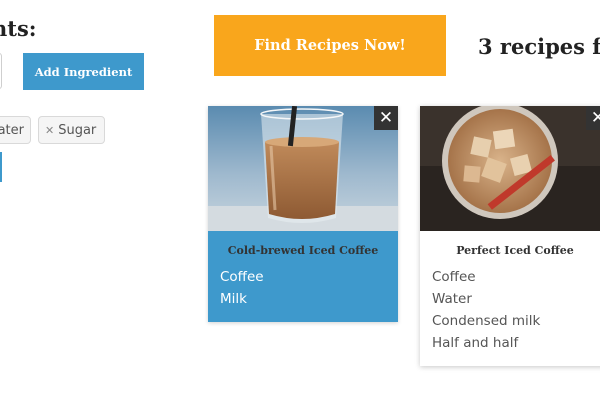  I want to click on list-item: Milk, so click(233, 299).